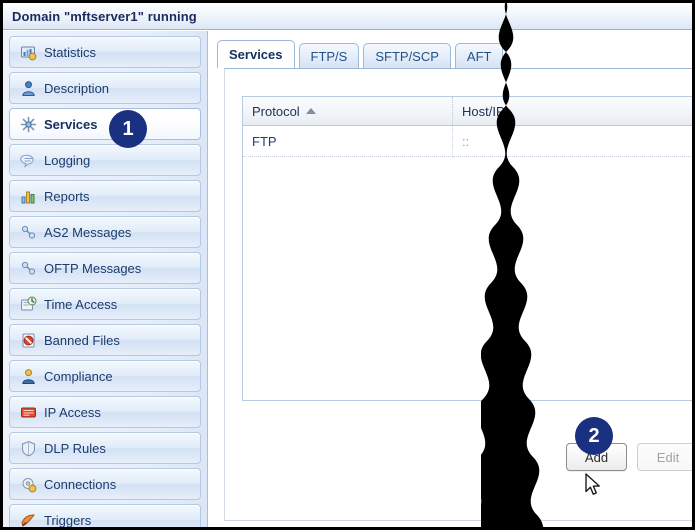  I want to click on sidebar-item-services: Services, so click(105, 124).